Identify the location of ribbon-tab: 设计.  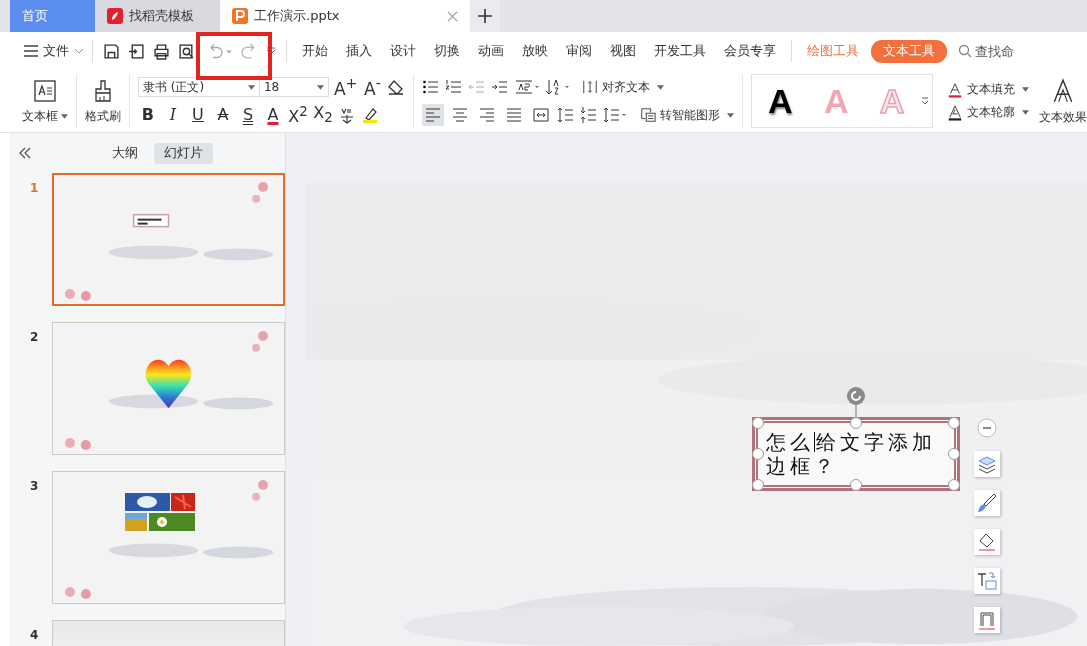
(403, 51).